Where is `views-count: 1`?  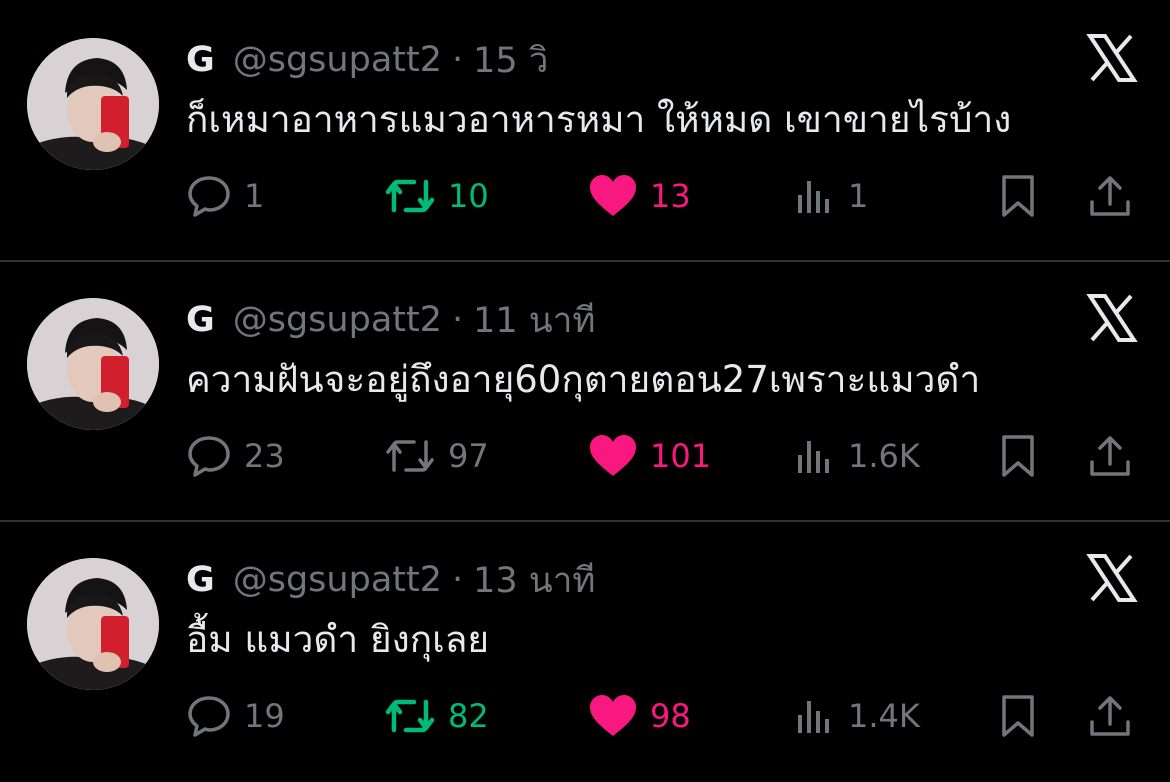
views-count: 1 is located at coordinates (858, 196).